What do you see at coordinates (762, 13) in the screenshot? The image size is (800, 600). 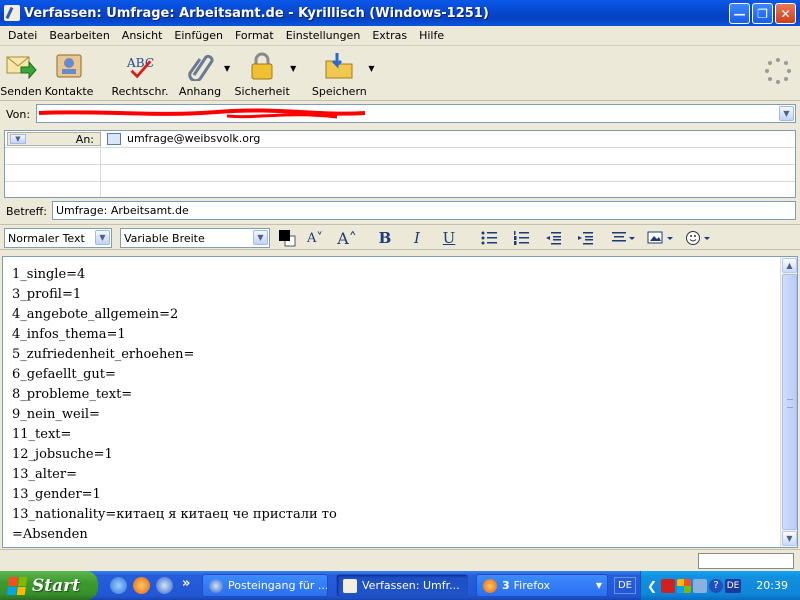 I see `maximize-button: ❐` at bounding box center [762, 13].